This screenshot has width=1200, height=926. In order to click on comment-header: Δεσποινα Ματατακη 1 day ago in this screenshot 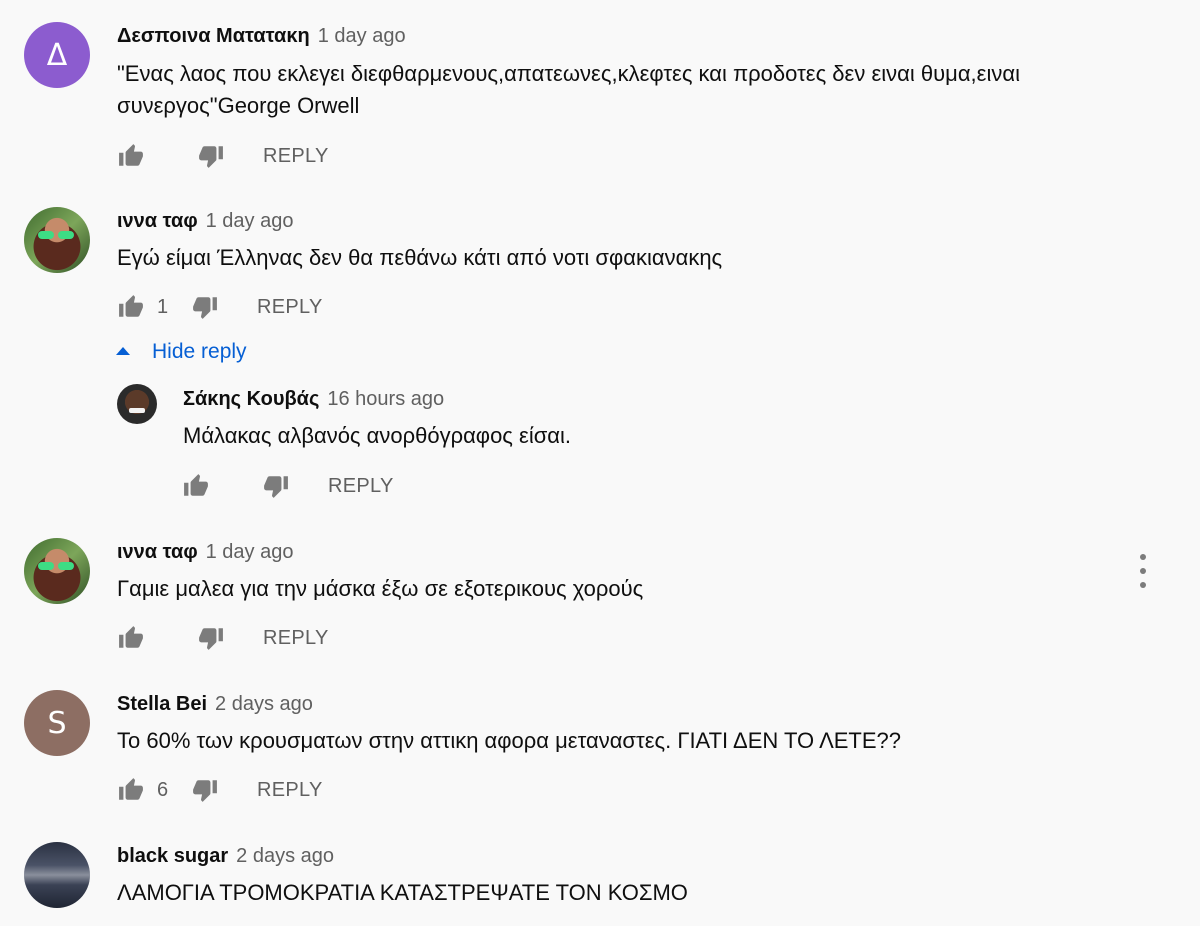, I will do `click(261, 36)`.